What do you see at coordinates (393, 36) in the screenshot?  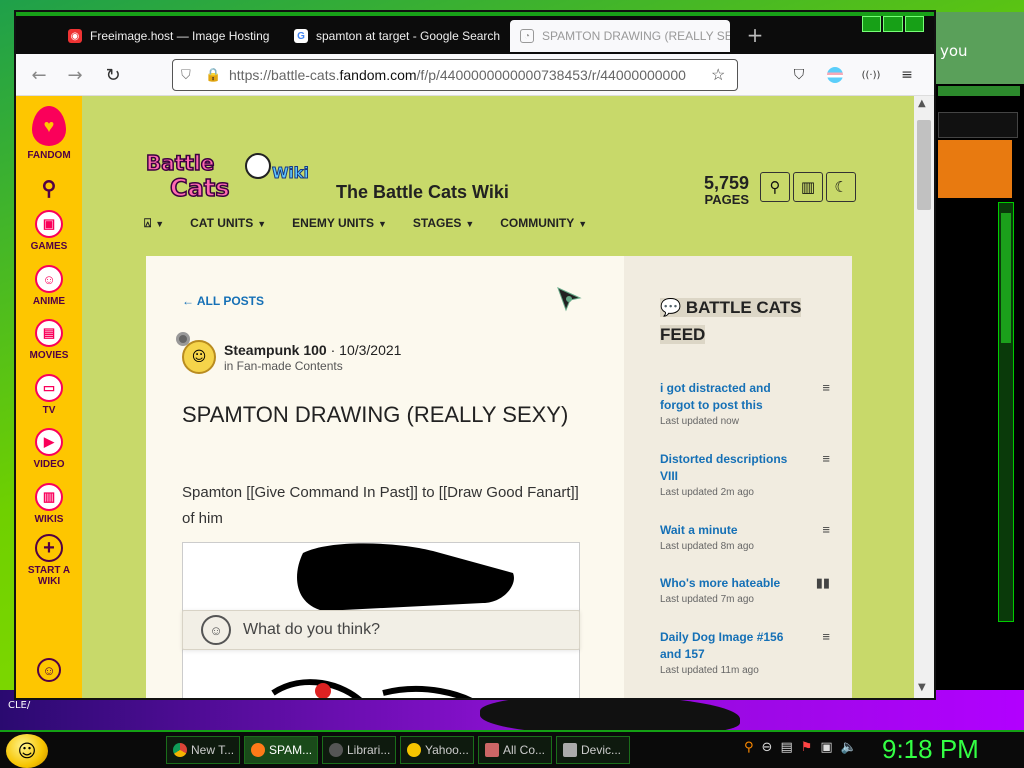 I see `tab-google-search: G spamton at target - Google Search ×` at bounding box center [393, 36].